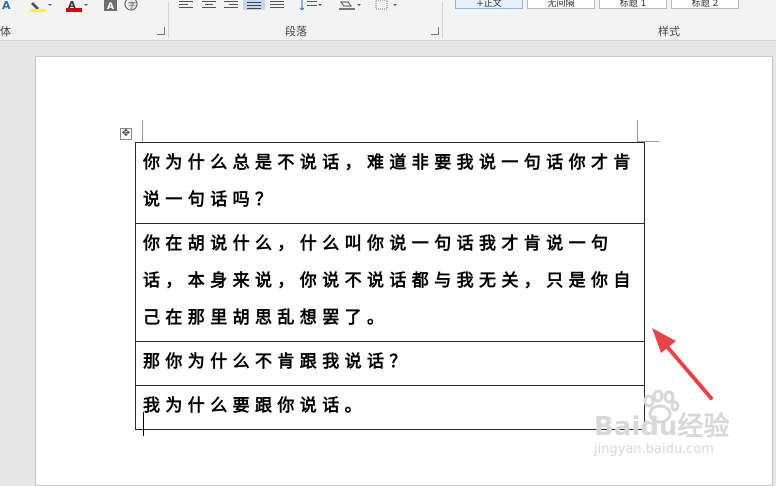 The image size is (776, 486). Describe the element at coordinates (662, 427) in the screenshot. I see `watermark-brand: Baidu经验` at that location.